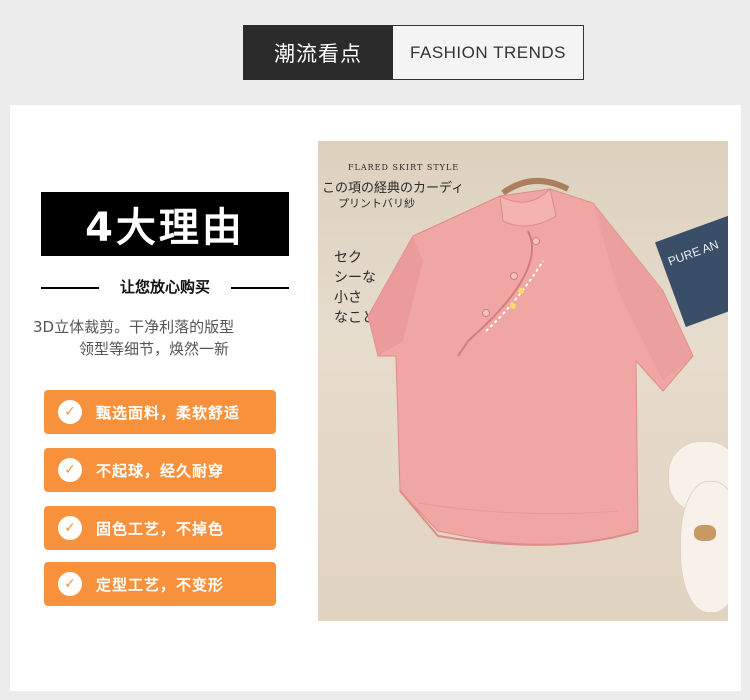 This screenshot has height=700, width=750. I want to click on feature-badge-pilling: ✓ 不起球，经久耐穿, so click(160, 470).